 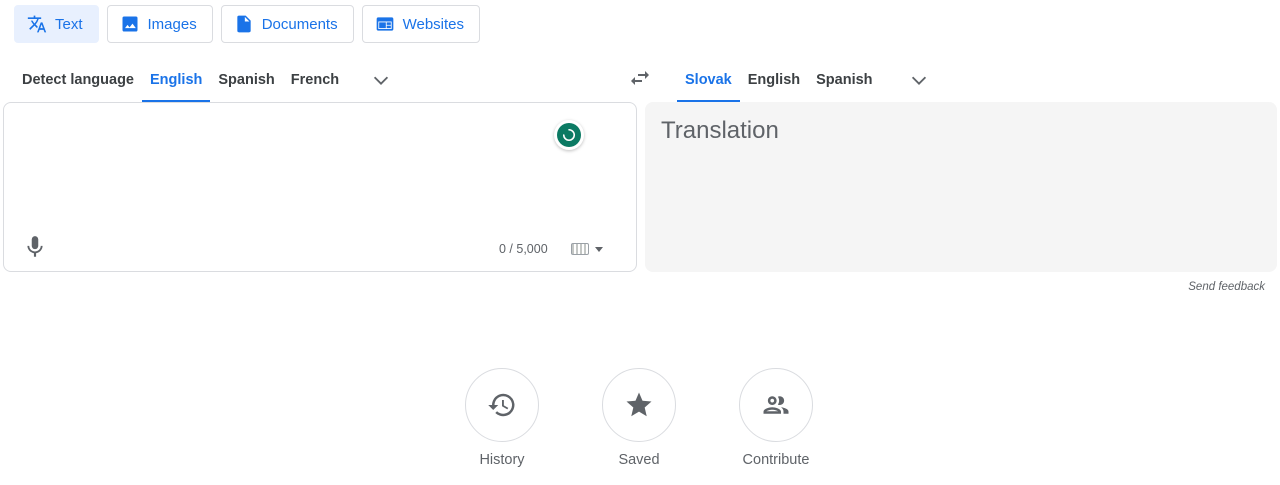 I want to click on source-lang-french: French, so click(x=315, y=80).